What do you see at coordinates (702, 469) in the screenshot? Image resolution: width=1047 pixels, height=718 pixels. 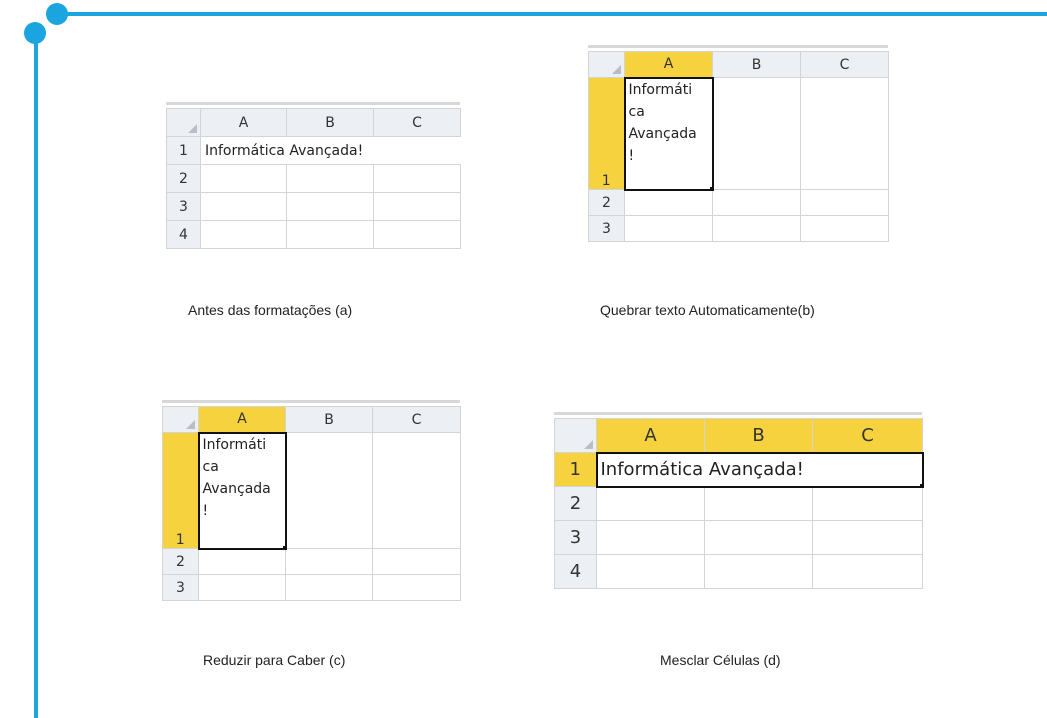 I see `merged-cell-text: Informática Avançada!` at bounding box center [702, 469].